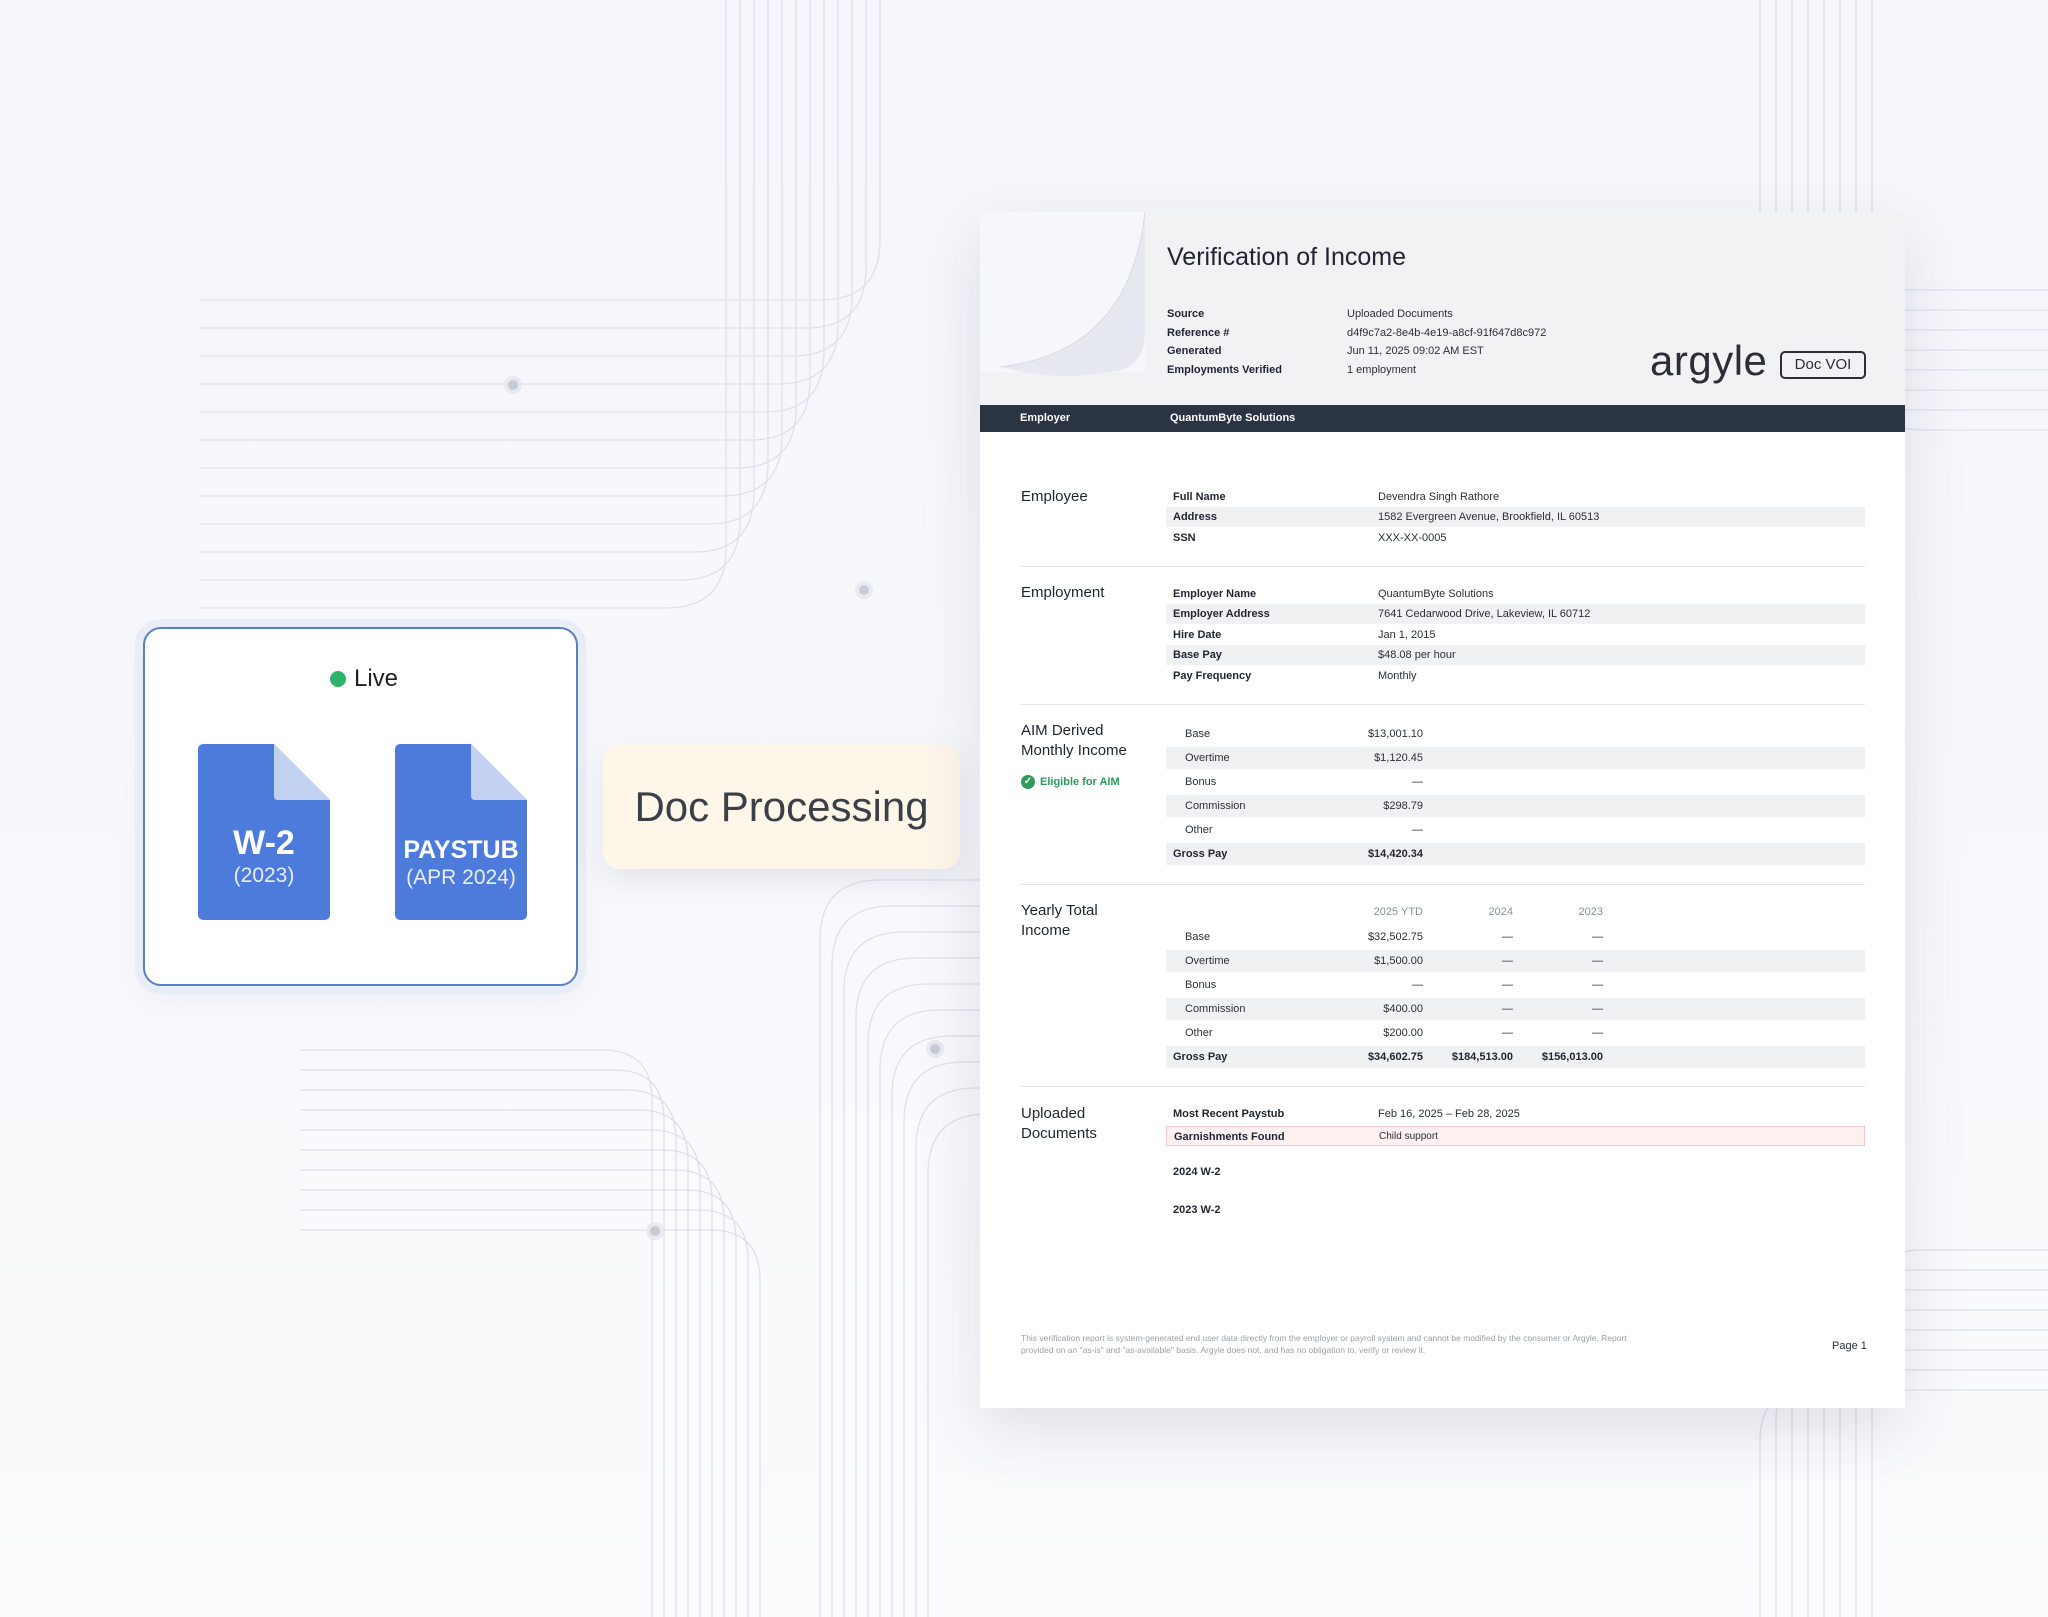 This screenshot has height=1617, width=2048. I want to click on yearly-row: Overtime $1,500.00 — —, so click(1515, 961).